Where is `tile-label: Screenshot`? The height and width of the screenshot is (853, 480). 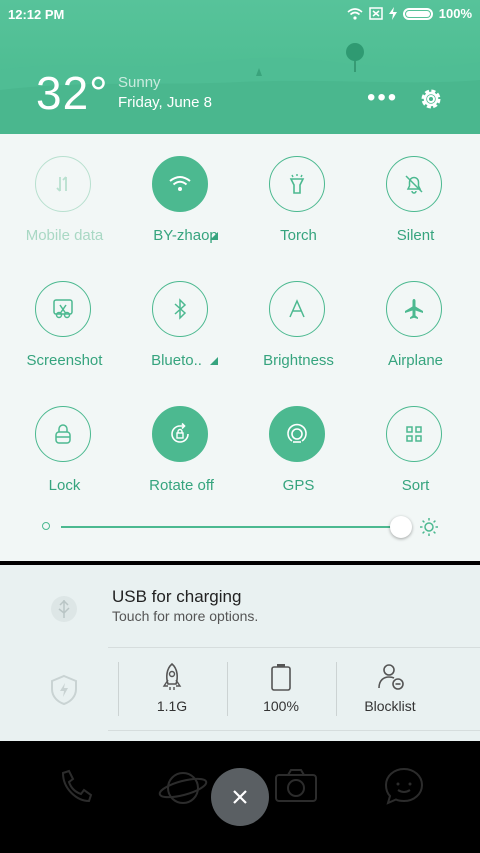 tile-label: Screenshot is located at coordinates (64, 360).